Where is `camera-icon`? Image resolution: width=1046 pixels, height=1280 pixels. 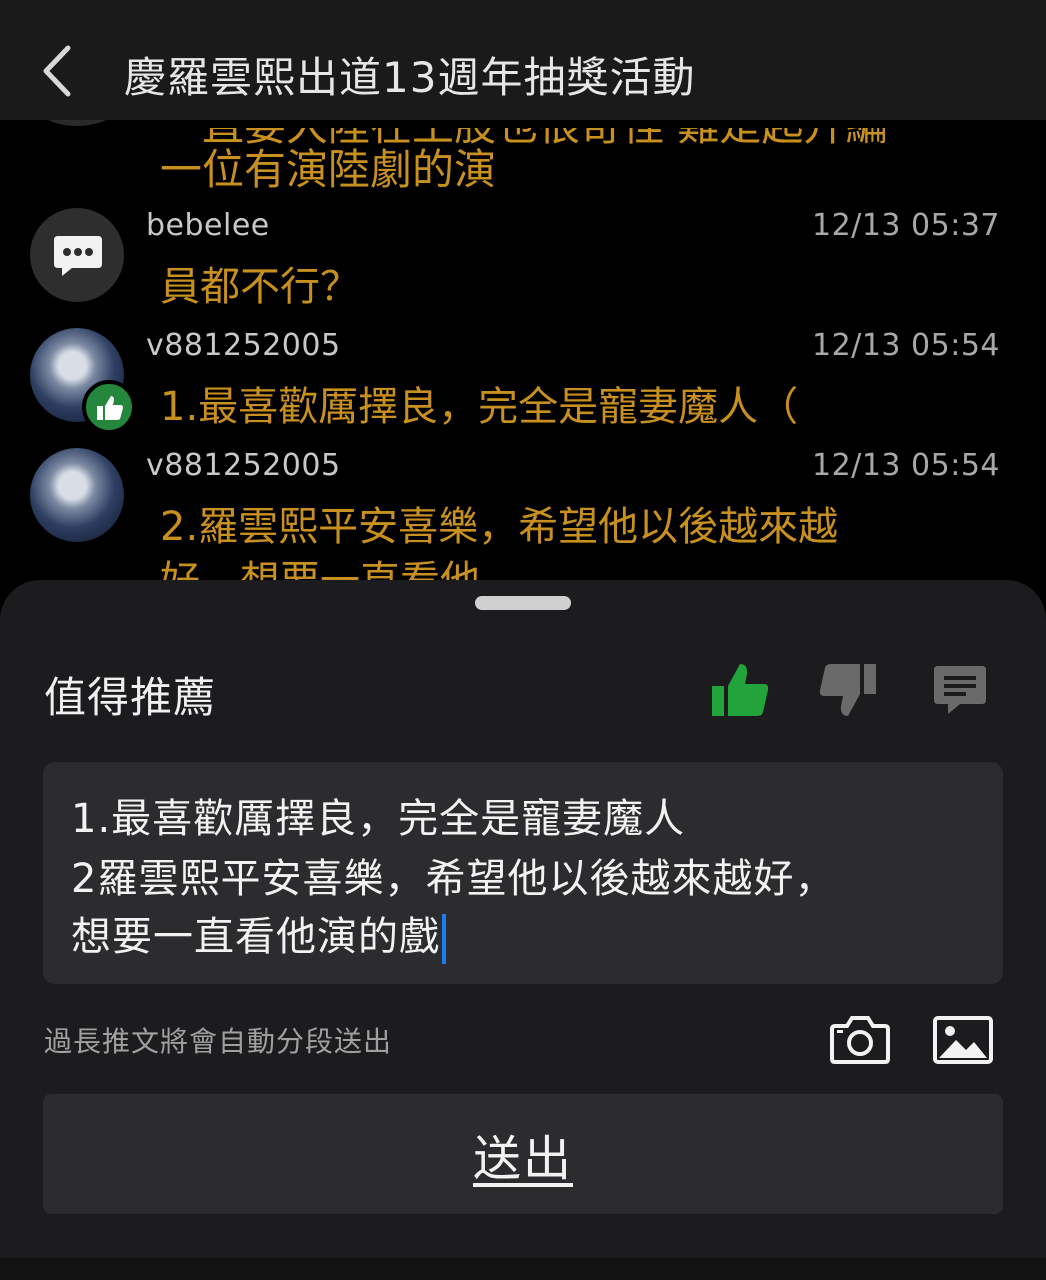
camera-icon is located at coordinates (860, 1040).